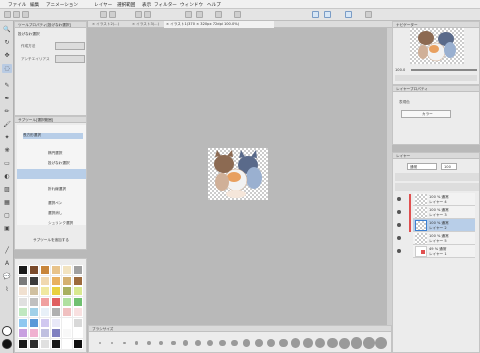 This screenshot has width=480, height=353. What do you see at coordinates (53, 136) in the screenshot?
I see `sub-tool-rect: 長方形選択` at bounding box center [53, 136].